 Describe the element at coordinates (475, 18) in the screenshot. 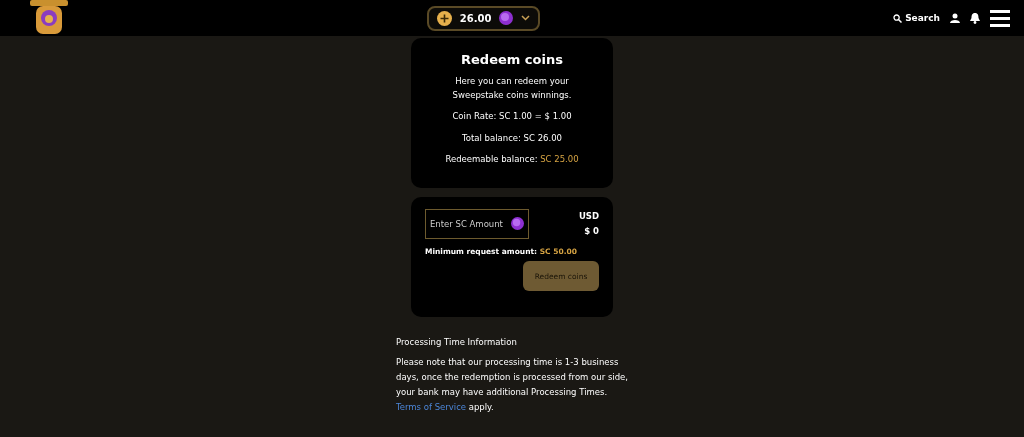

I see `balance-amount: 26.00` at that location.